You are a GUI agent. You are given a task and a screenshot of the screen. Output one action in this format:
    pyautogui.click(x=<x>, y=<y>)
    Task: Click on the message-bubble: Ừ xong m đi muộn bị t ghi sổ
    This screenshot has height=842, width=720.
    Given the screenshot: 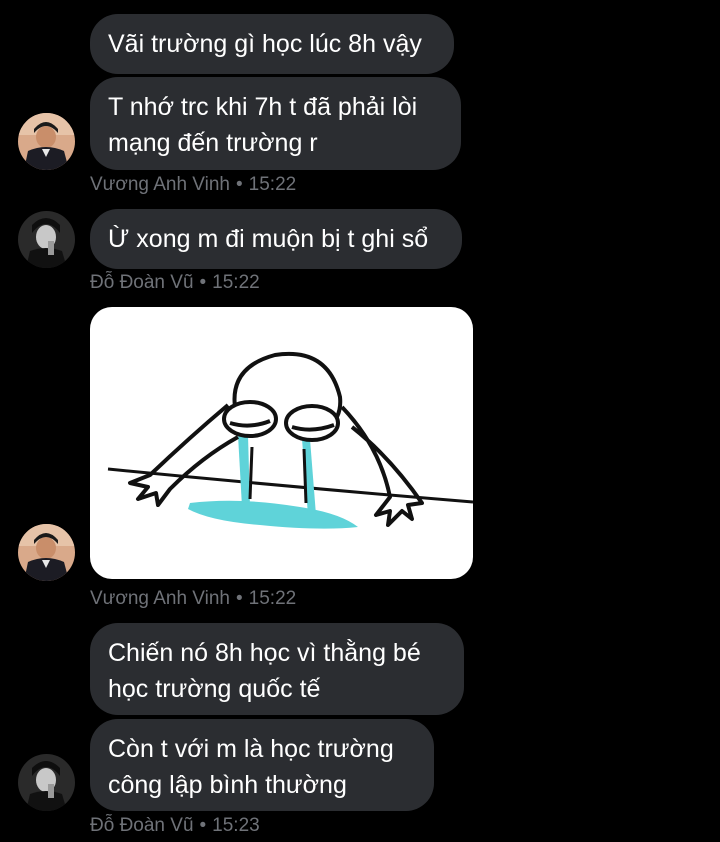 What is the action you would take?
    pyautogui.click(x=276, y=239)
    